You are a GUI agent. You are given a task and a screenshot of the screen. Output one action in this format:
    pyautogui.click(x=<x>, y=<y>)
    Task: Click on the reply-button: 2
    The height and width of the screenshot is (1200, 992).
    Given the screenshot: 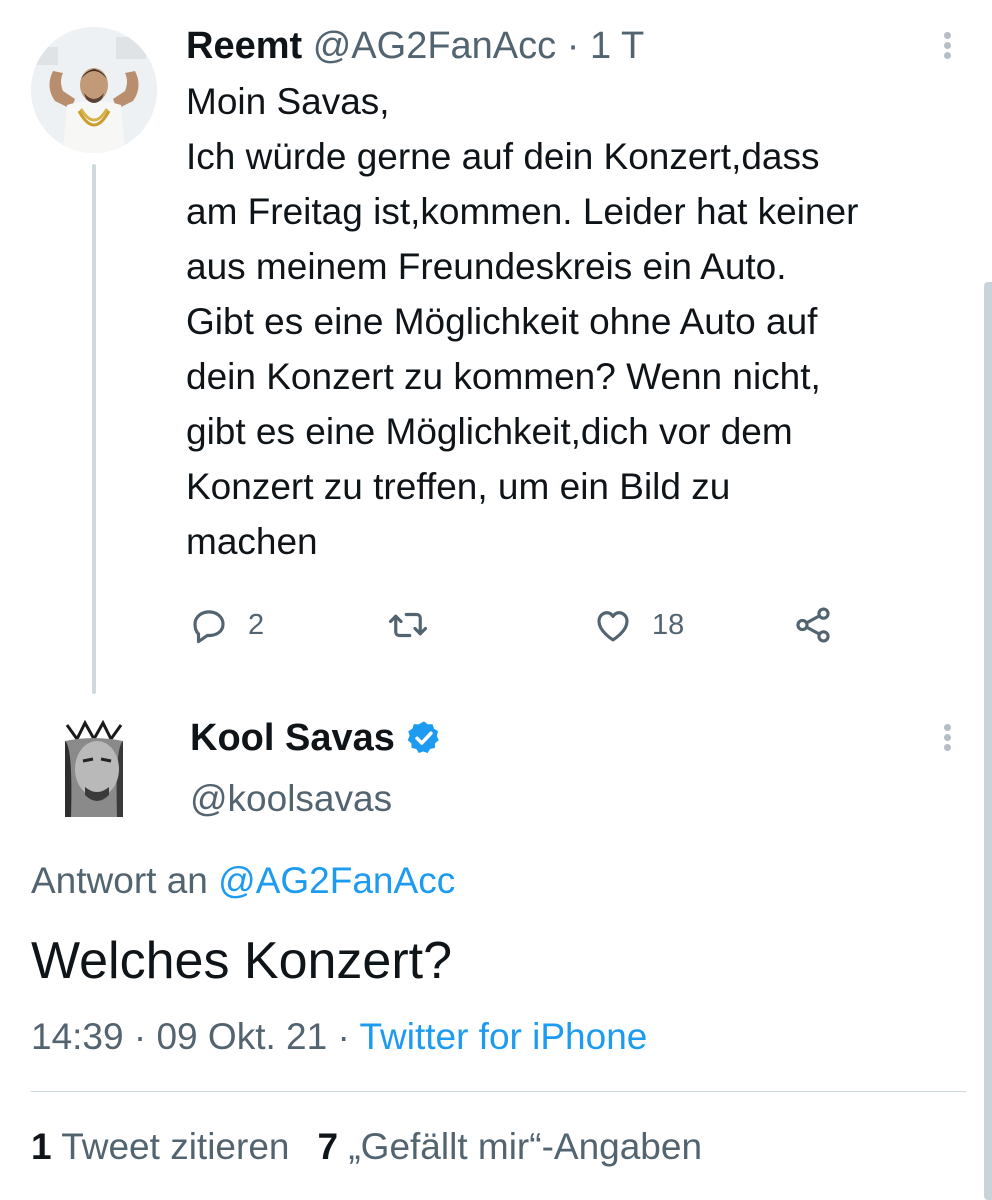 What is the action you would take?
    pyautogui.click(x=226, y=625)
    